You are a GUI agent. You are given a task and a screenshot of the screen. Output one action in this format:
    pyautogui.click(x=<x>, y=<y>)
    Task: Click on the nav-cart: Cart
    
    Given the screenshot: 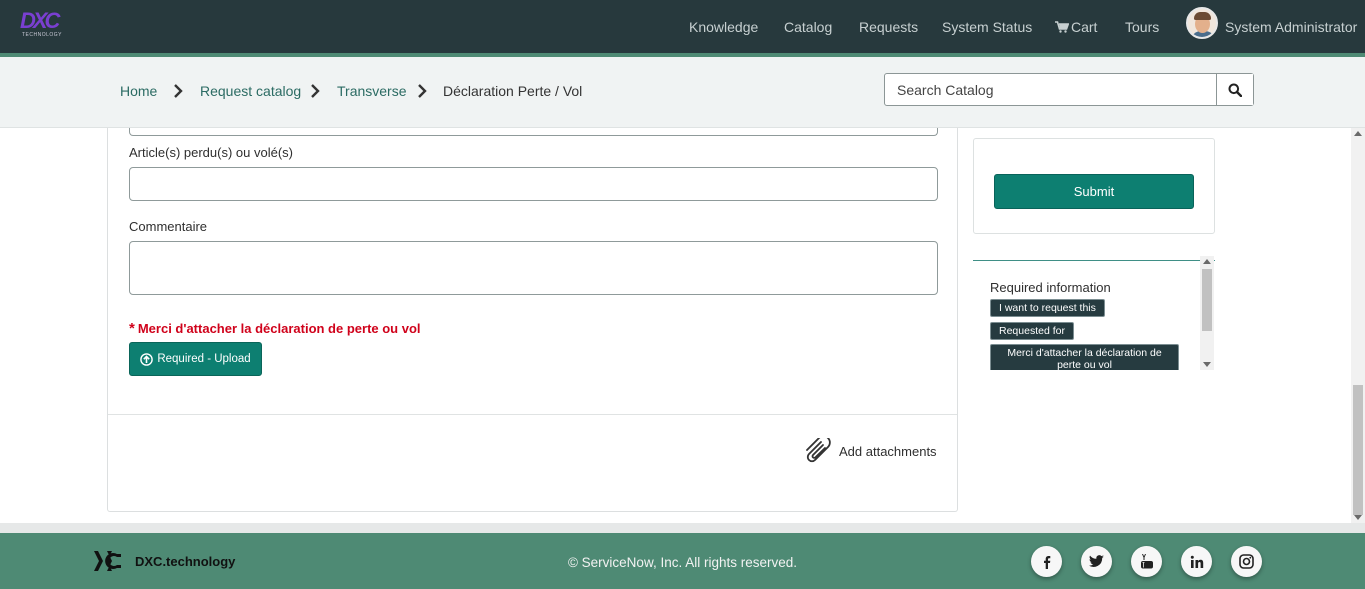 What is the action you would take?
    pyautogui.click(x=1076, y=26)
    